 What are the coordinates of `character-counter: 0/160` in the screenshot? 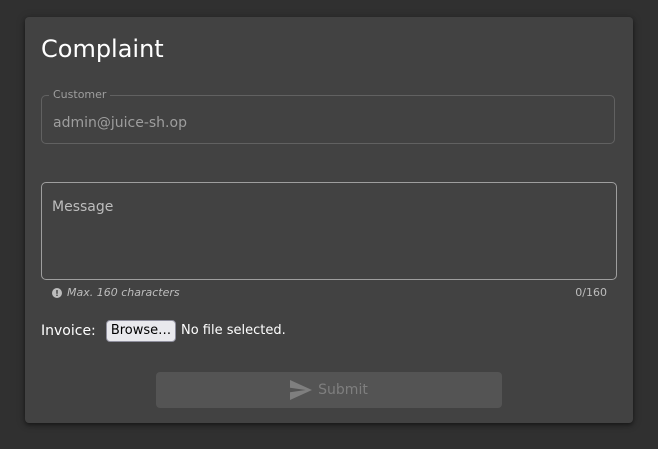 It's located at (591, 292).